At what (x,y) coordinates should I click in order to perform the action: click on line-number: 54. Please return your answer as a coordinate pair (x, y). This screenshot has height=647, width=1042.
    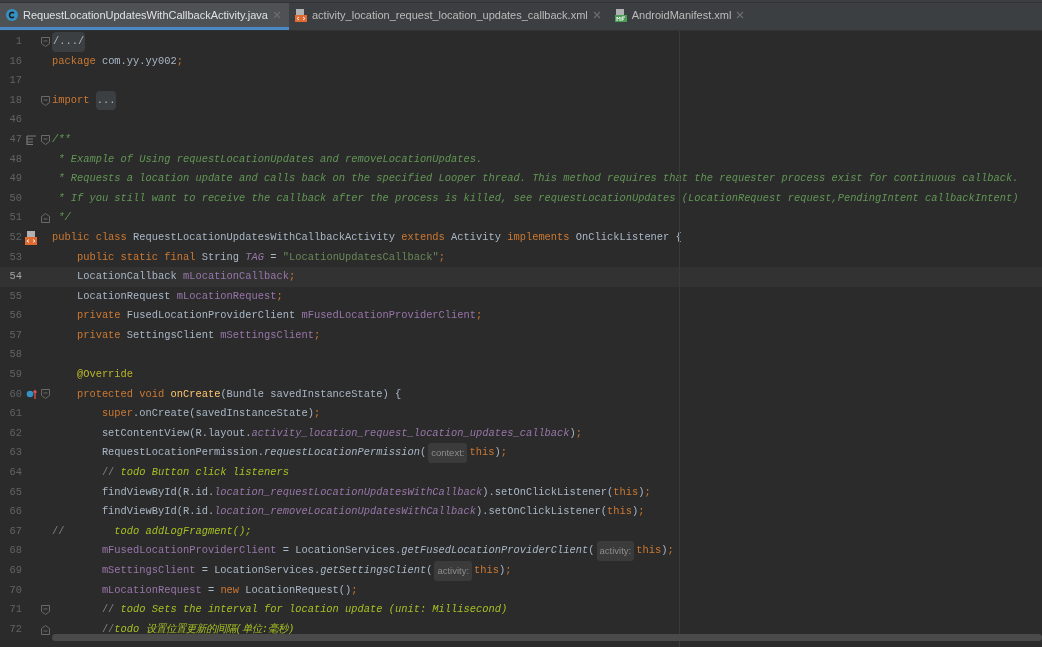
    Looking at the image, I should click on (15, 277).